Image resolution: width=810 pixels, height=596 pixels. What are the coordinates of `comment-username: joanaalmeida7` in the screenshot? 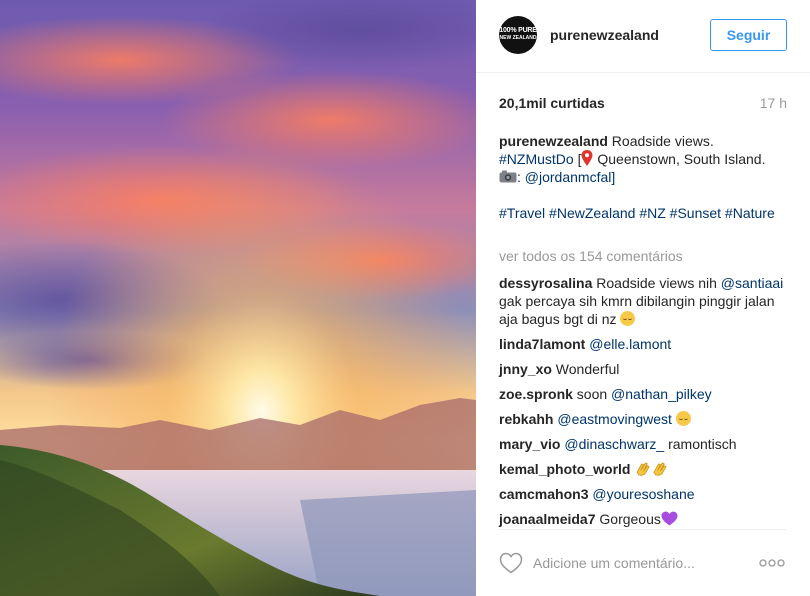 It's located at (547, 519).